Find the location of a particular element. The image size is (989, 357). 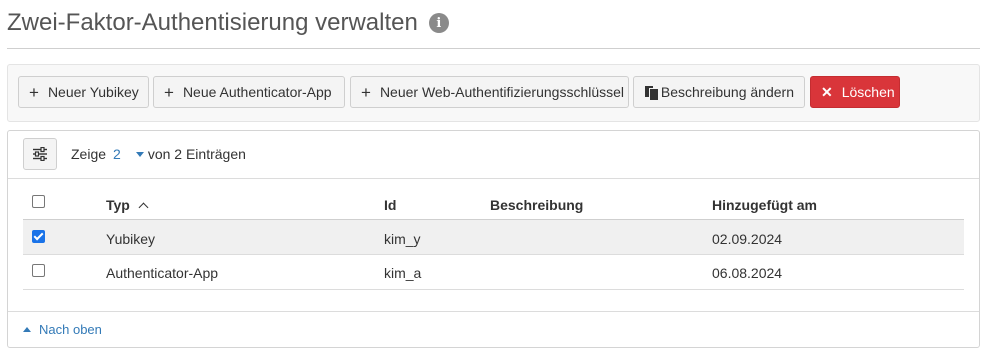

column-header-description: Beschreibung is located at coordinates (536, 205).